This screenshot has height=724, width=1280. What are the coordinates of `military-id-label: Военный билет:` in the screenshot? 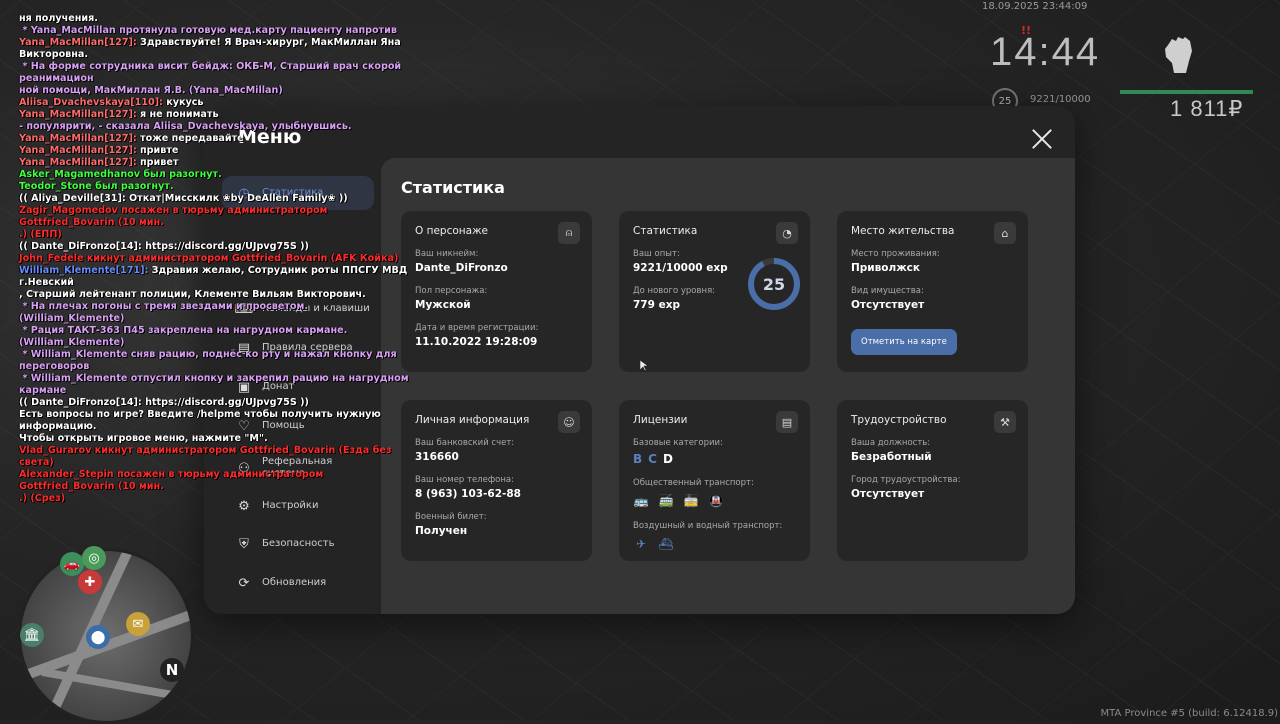 It's located at (451, 517).